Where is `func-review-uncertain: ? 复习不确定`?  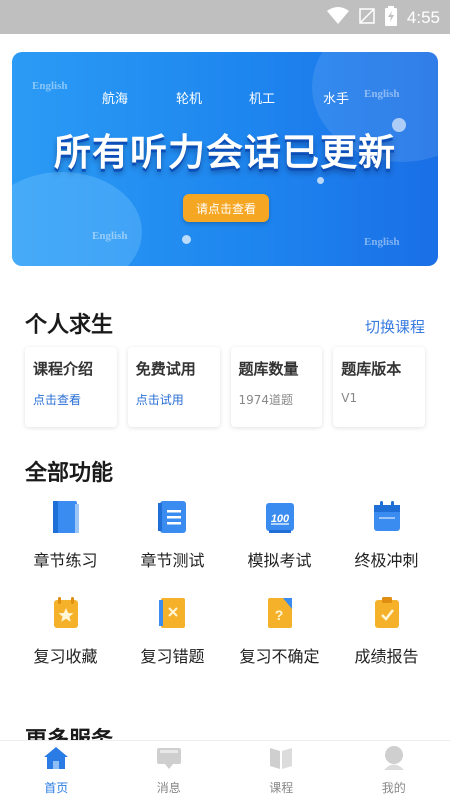 func-review-uncertain: ? 复习不确定 is located at coordinates (279, 630).